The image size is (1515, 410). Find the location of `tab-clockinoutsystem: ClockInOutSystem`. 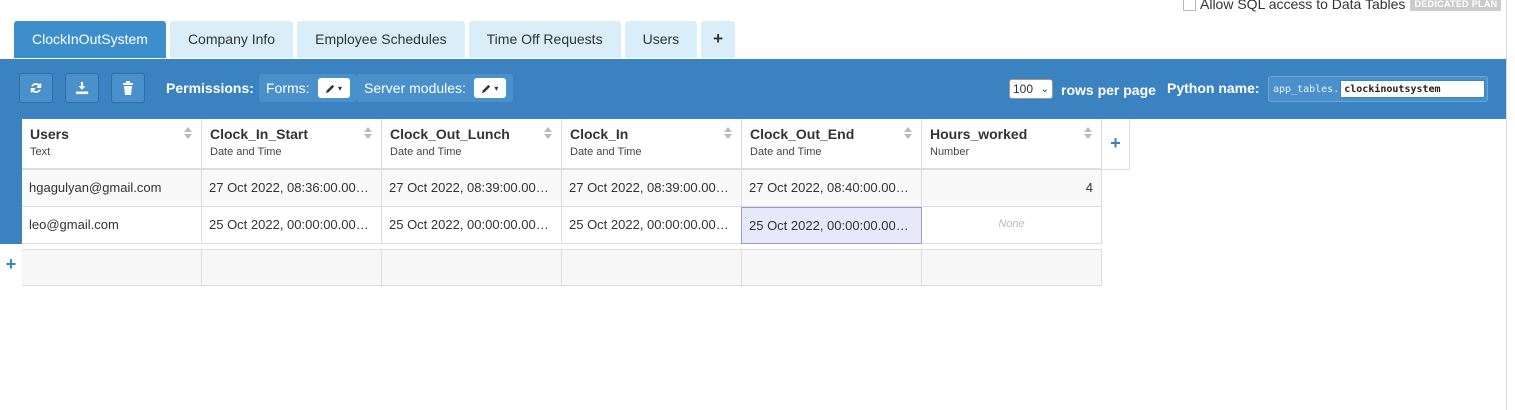

tab-clockinoutsystem: ClockInOutSystem is located at coordinates (90, 39).